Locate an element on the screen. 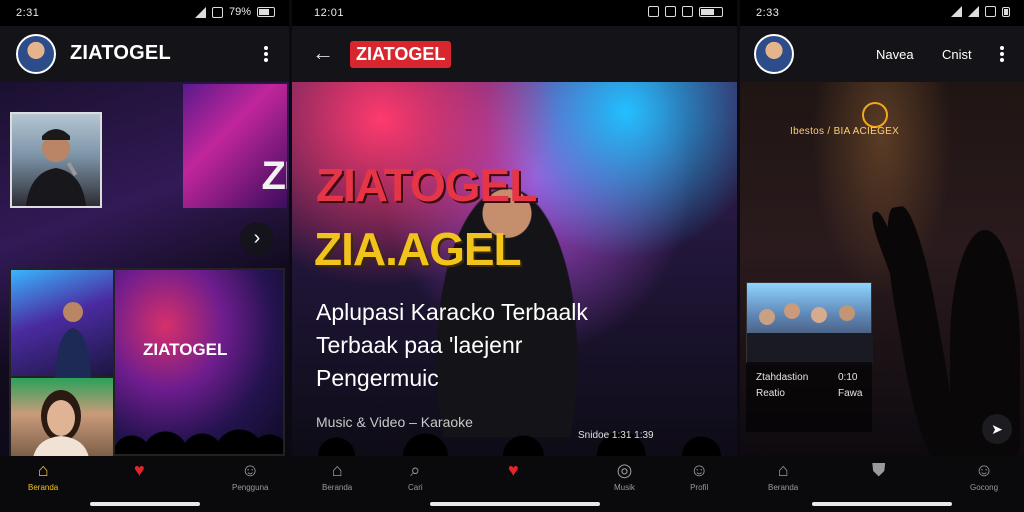 Image resolution: width=1024 pixels, height=512 pixels. media-caption: Snidoe 1:31 1:39 is located at coordinates (616, 435).